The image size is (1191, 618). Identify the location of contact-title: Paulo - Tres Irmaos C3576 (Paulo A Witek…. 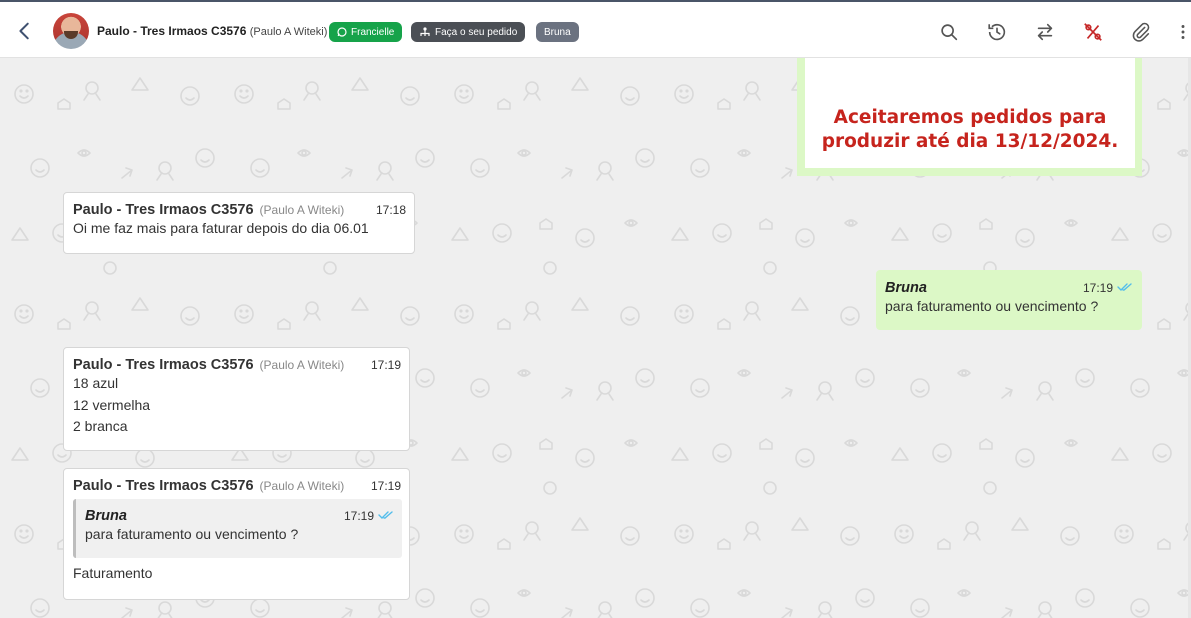
(212, 31).